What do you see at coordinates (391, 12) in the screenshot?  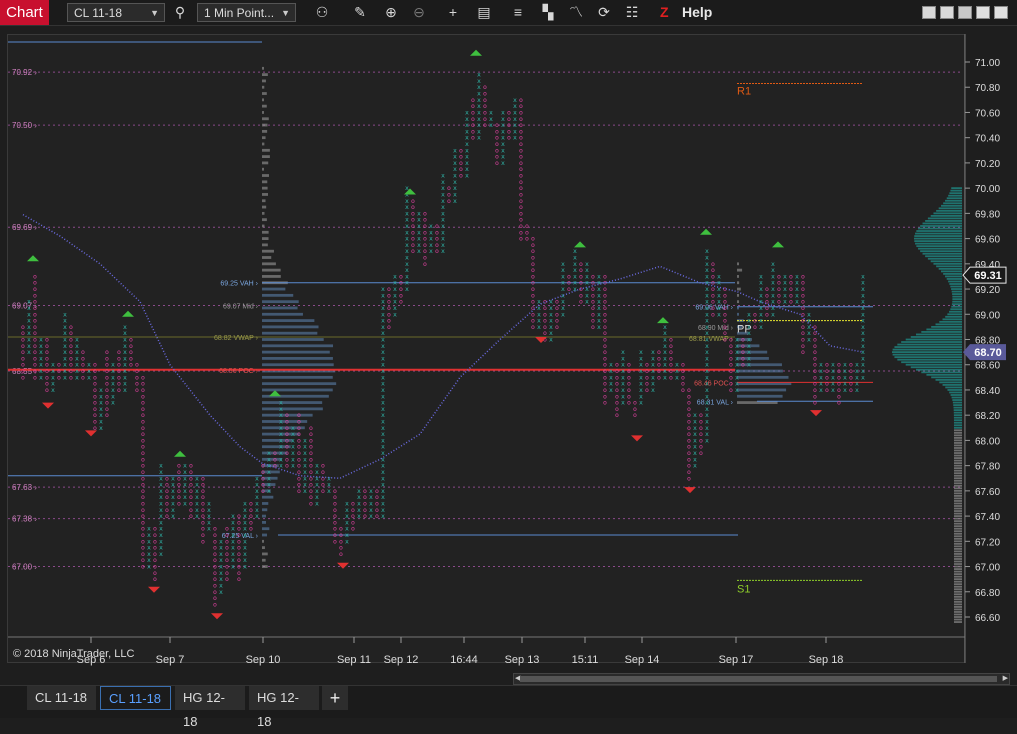 I see `zoom-in-icon: ⊕` at bounding box center [391, 12].